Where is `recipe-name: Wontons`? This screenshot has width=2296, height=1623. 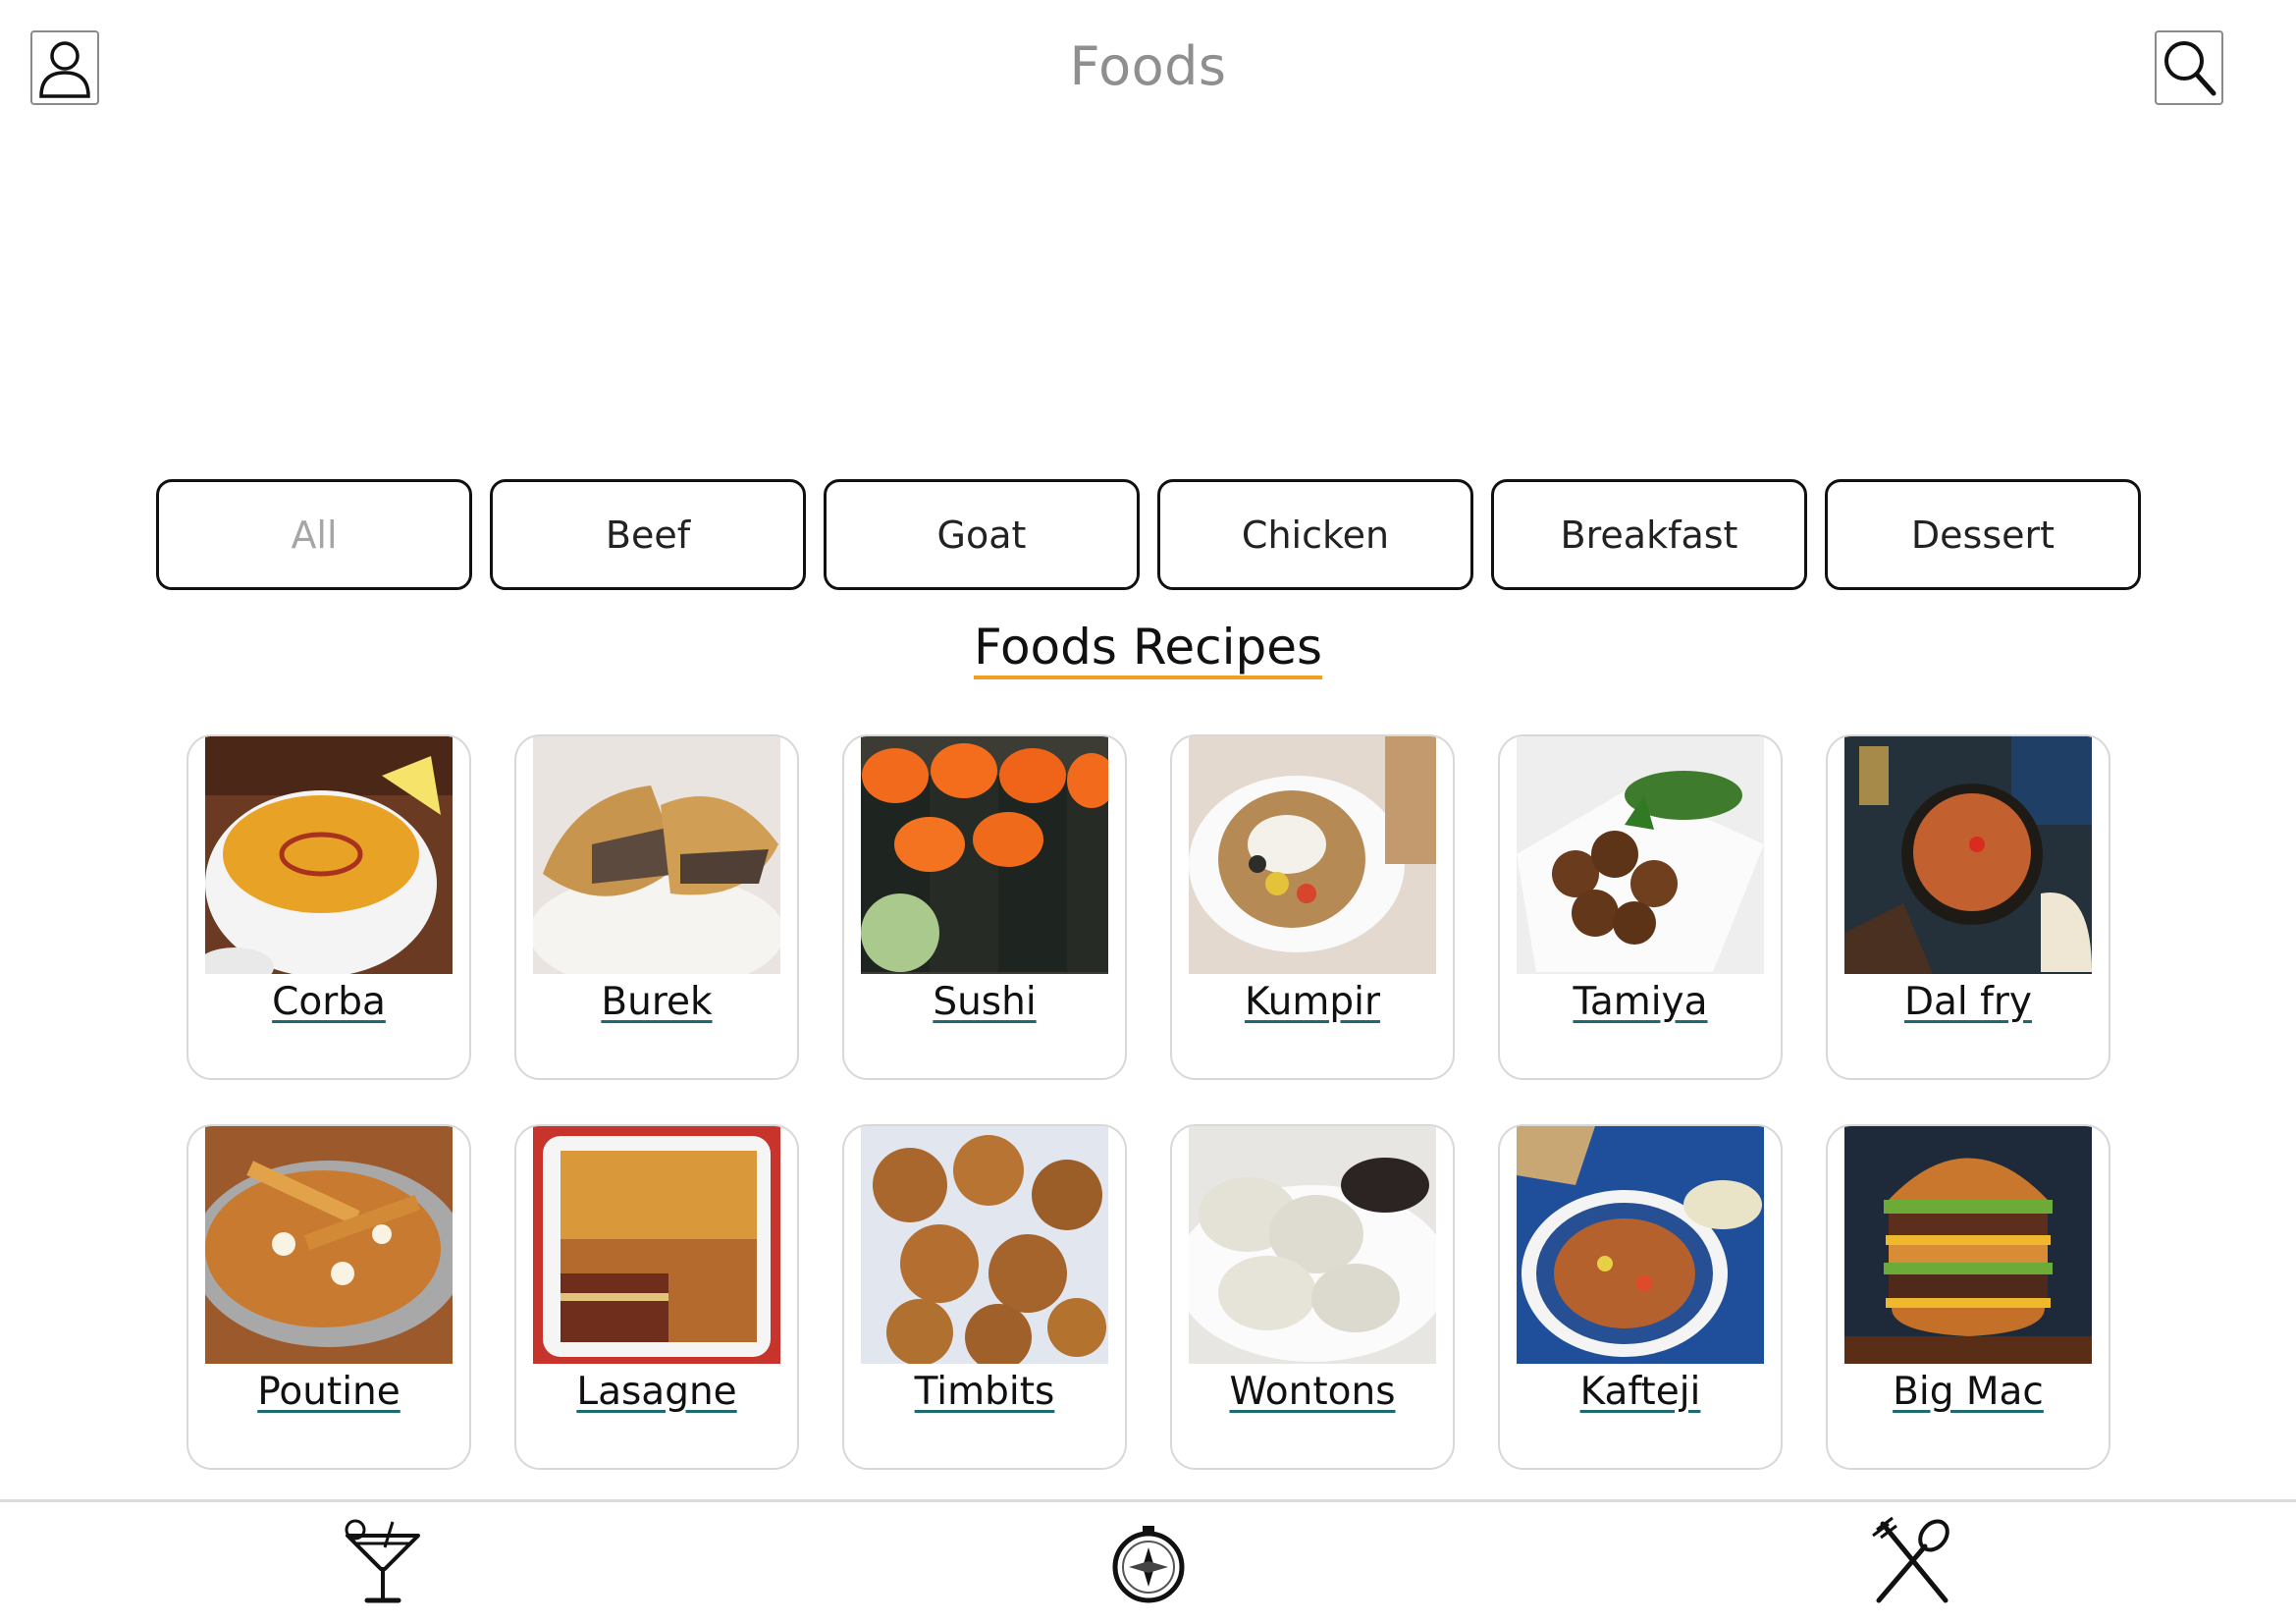
recipe-name: Wontons is located at coordinates (1312, 1392).